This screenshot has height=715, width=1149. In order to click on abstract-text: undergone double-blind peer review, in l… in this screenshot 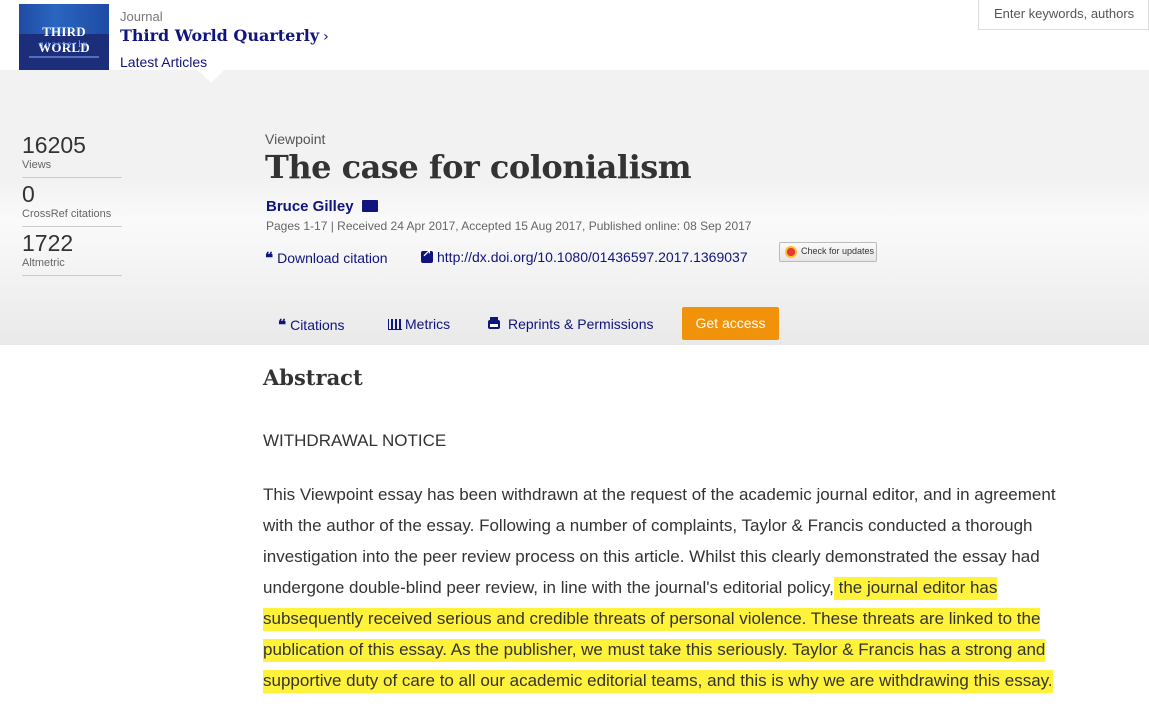, I will do `click(548, 587)`.